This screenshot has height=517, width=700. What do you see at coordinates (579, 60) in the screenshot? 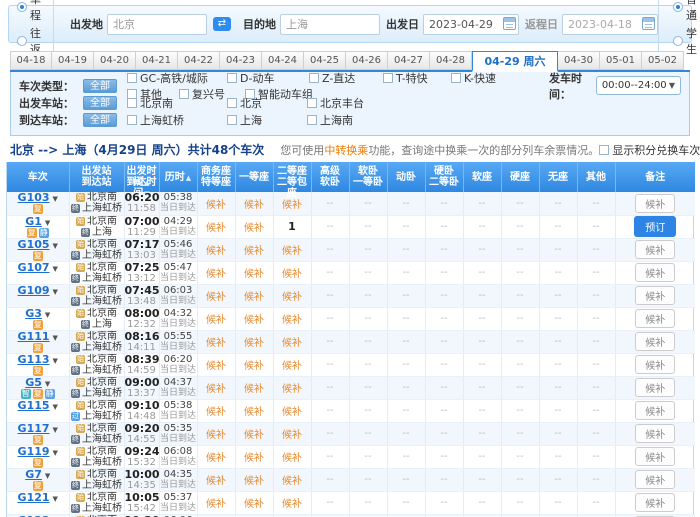
I see `date-tab: 04-30` at bounding box center [579, 60].